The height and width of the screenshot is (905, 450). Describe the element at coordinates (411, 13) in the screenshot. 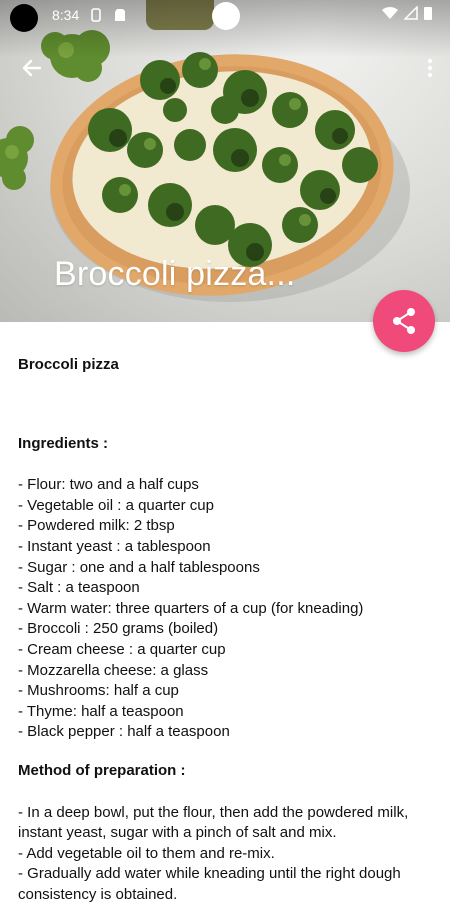

I see `signal-icon` at that location.